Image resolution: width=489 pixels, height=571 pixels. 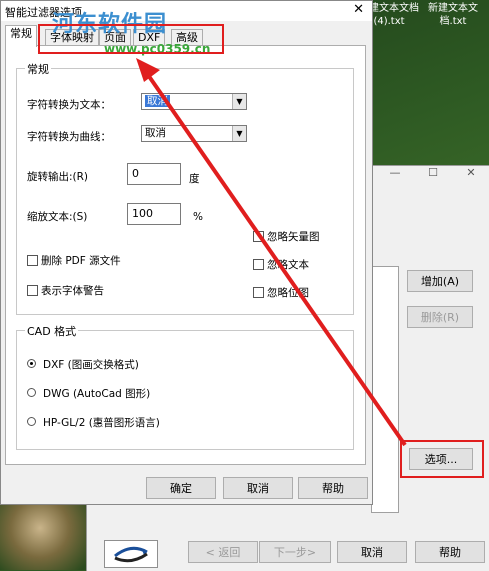 What do you see at coordinates (148, 70) in the screenshot?
I see `arrow-head-icon` at bounding box center [148, 70].